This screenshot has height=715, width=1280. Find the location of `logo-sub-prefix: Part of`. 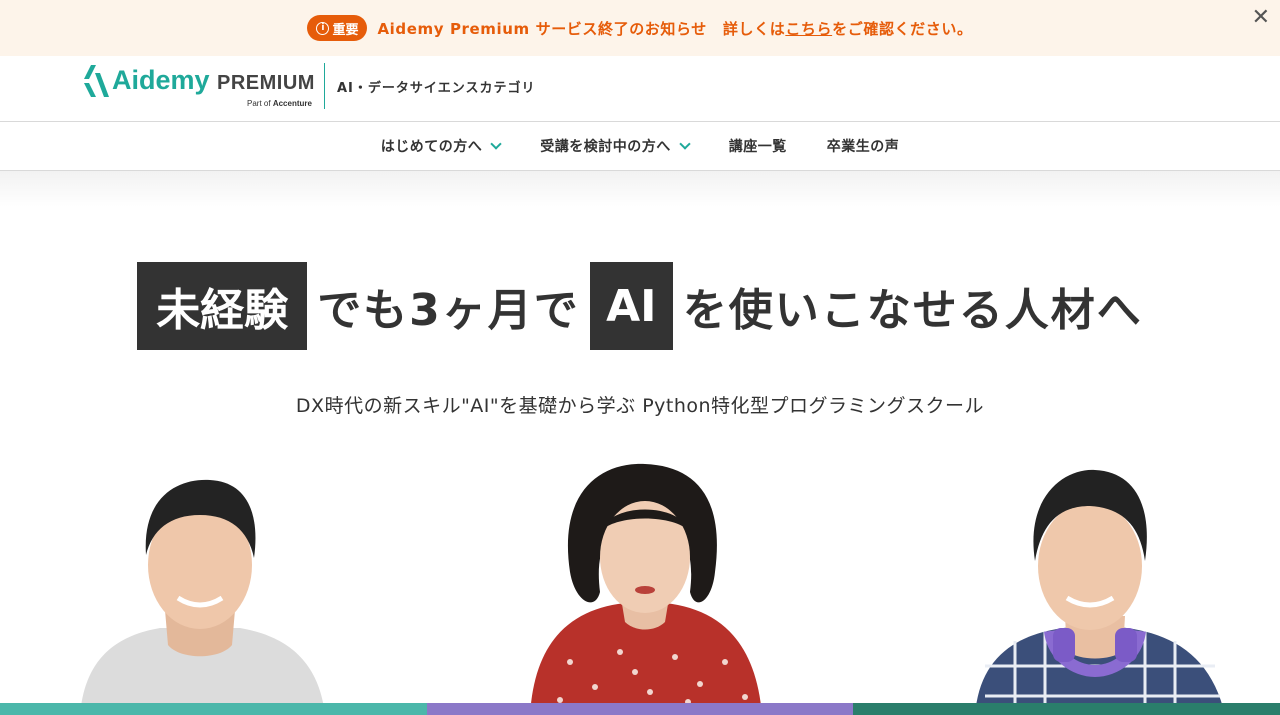

logo-sub-prefix: Part of is located at coordinates (259, 103).